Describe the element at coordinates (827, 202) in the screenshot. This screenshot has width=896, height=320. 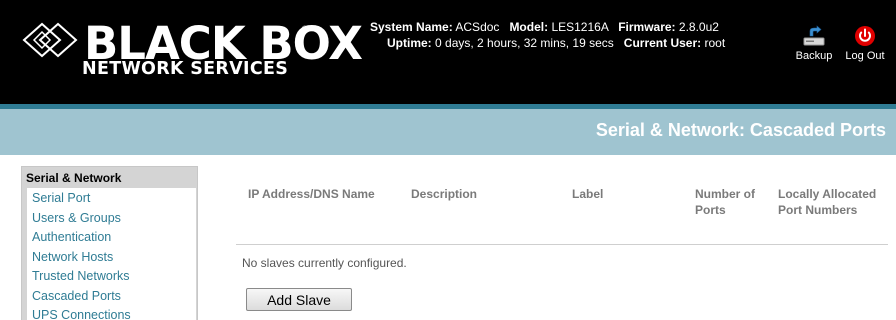
I see `column-allocated-port-numbers: Locally Allocated Port Numbers` at that location.